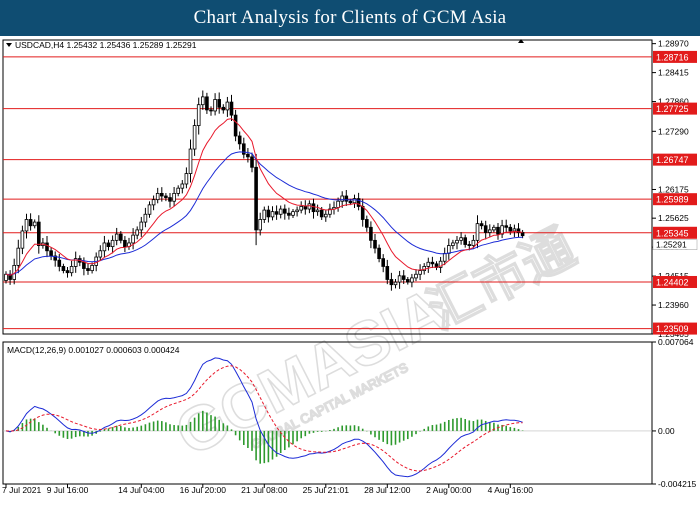 This screenshot has height=505, width=700. What do you see at coordinates (676, 342) in the screenshot?
I see `macd-tick-label: 0.007064` at bounding box center [676, 342].